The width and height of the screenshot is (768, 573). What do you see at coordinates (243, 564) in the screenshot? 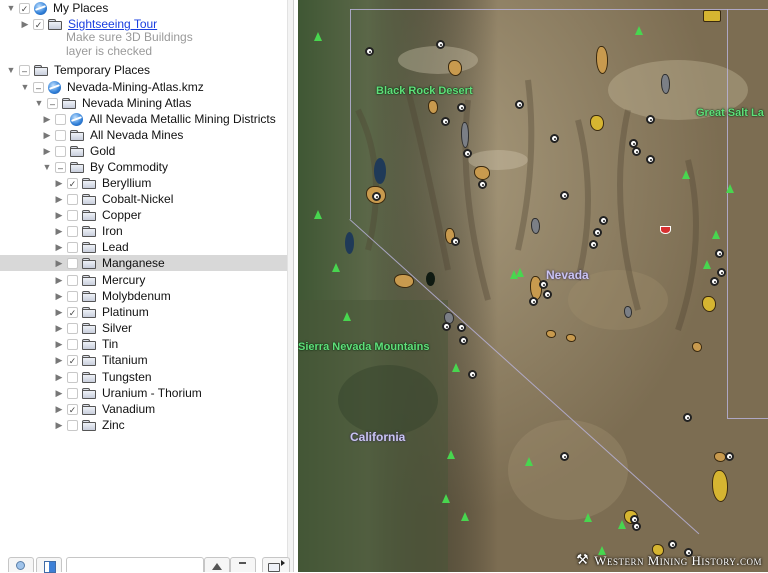
I see `move-down-button` at bounding box center [243, 564].